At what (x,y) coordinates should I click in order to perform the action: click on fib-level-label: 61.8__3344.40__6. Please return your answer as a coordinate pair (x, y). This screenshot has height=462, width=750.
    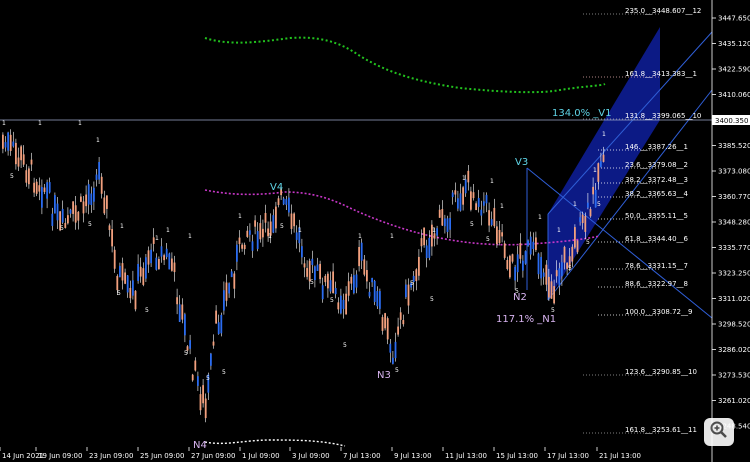
    Looking at the image, I should click on (657, 239).